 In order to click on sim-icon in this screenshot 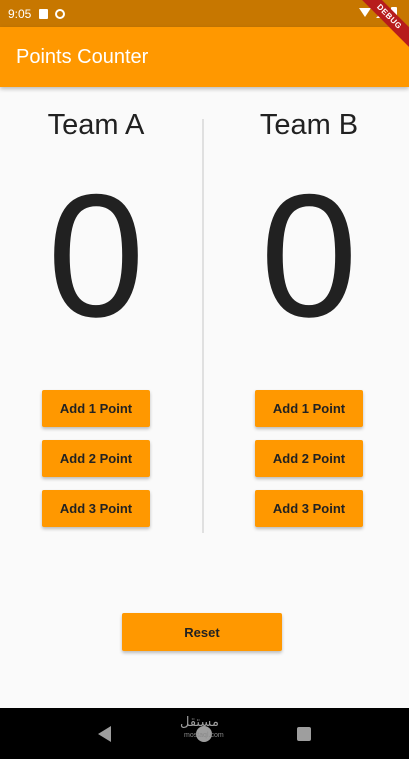, I will do `click(44, 13)`.